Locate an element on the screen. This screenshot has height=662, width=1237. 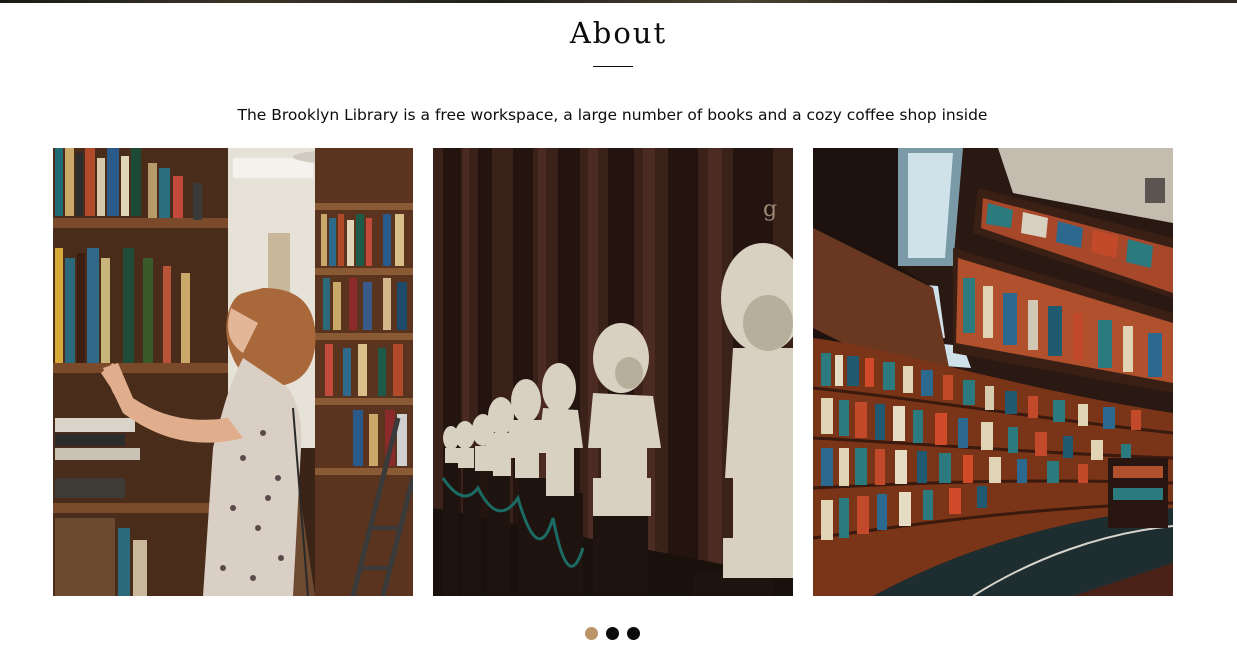
title-divider is located at coordinates (613, 66).